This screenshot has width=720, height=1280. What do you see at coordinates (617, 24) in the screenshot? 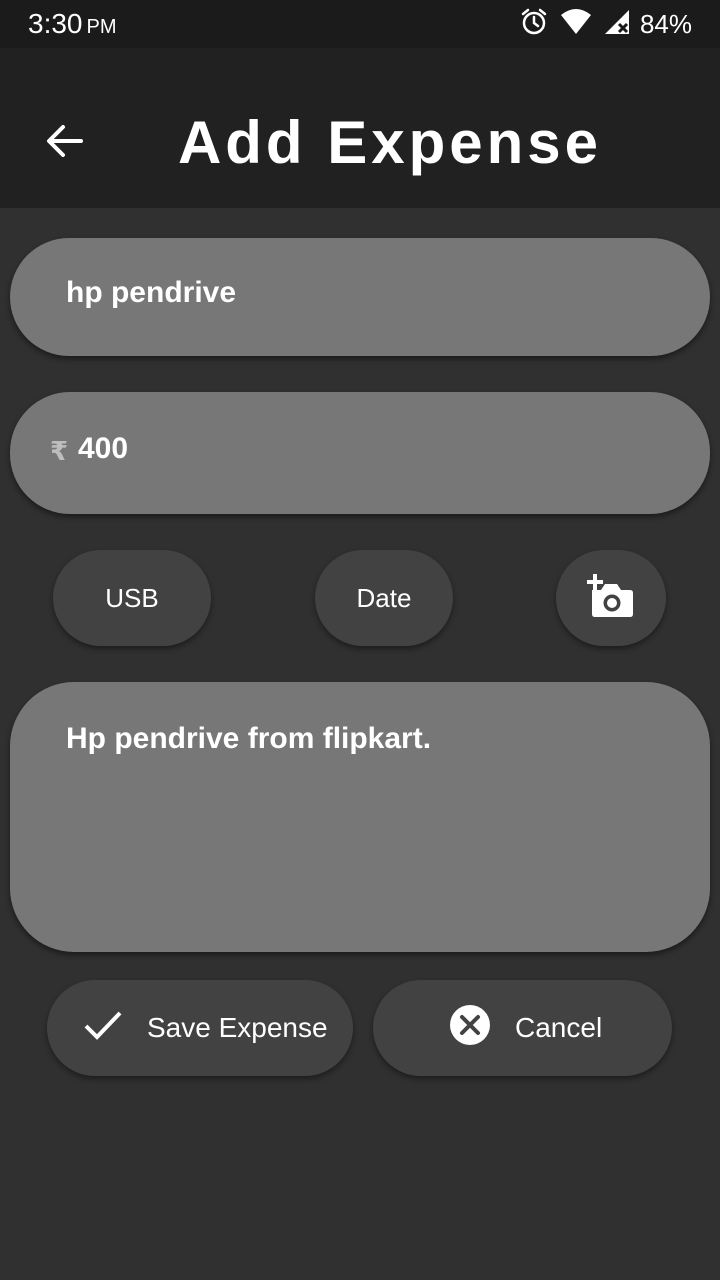
I see `signal-icon` at bounding box center [617, 24].